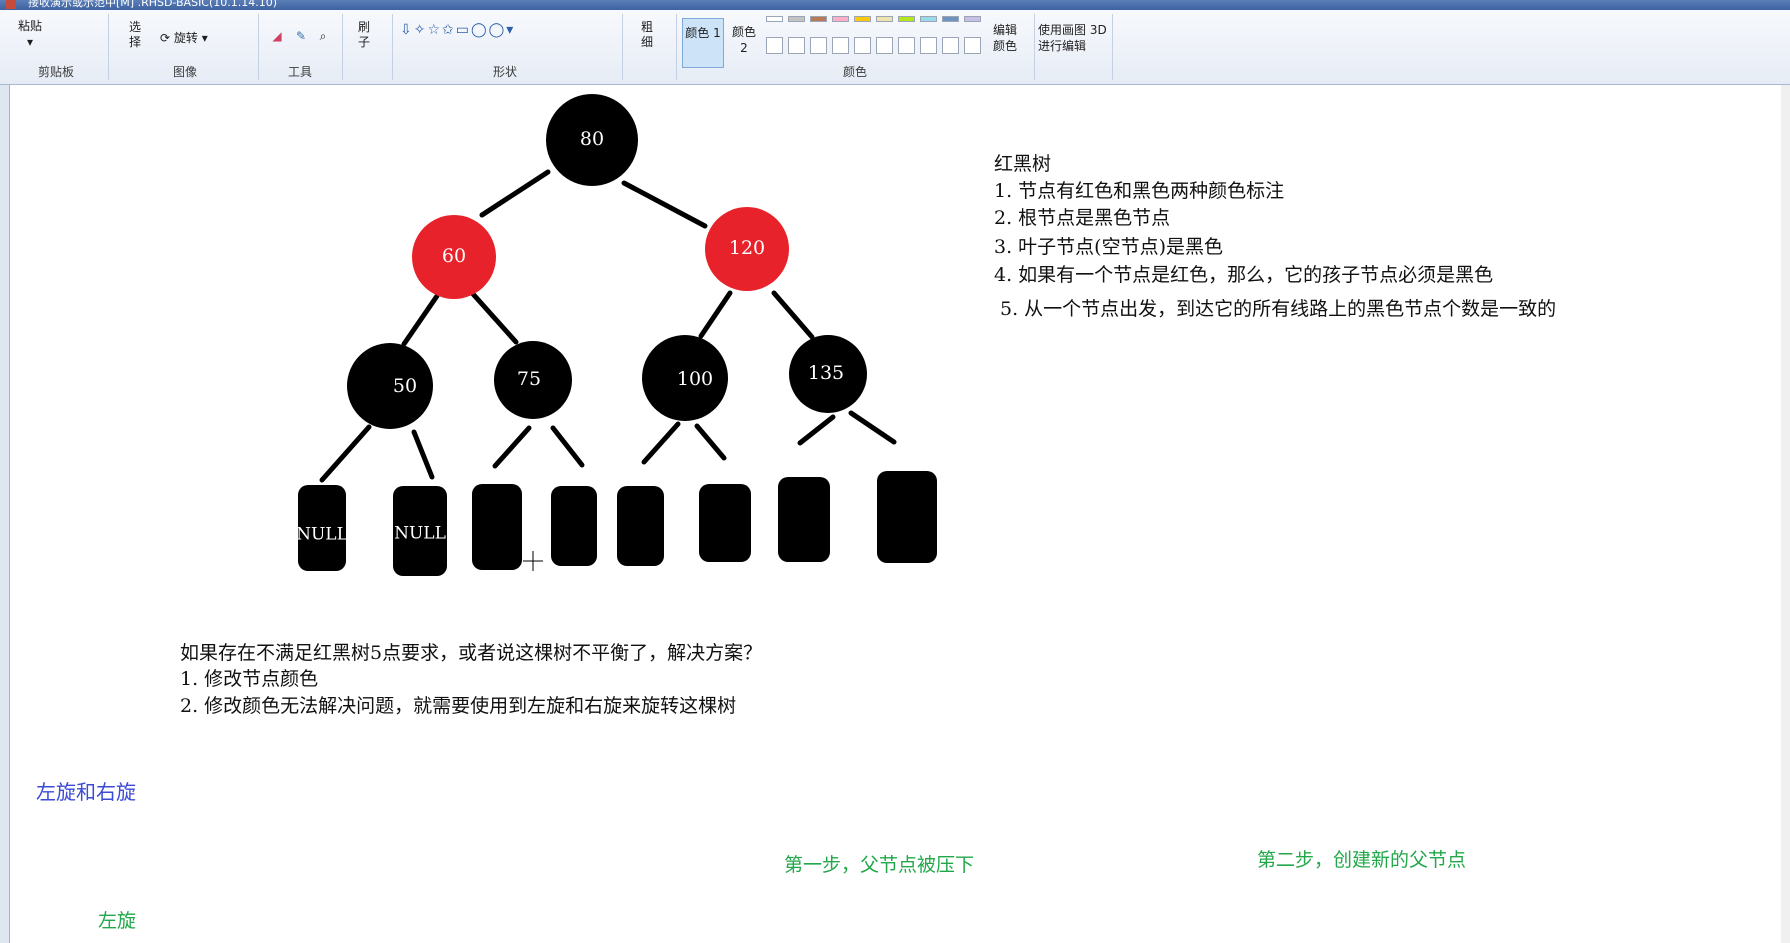 This screenshot has height=943, width=1790. I want to click on rule-item: 1. 节点有红色和黑色两种颜色标注, so click(1139, 191).